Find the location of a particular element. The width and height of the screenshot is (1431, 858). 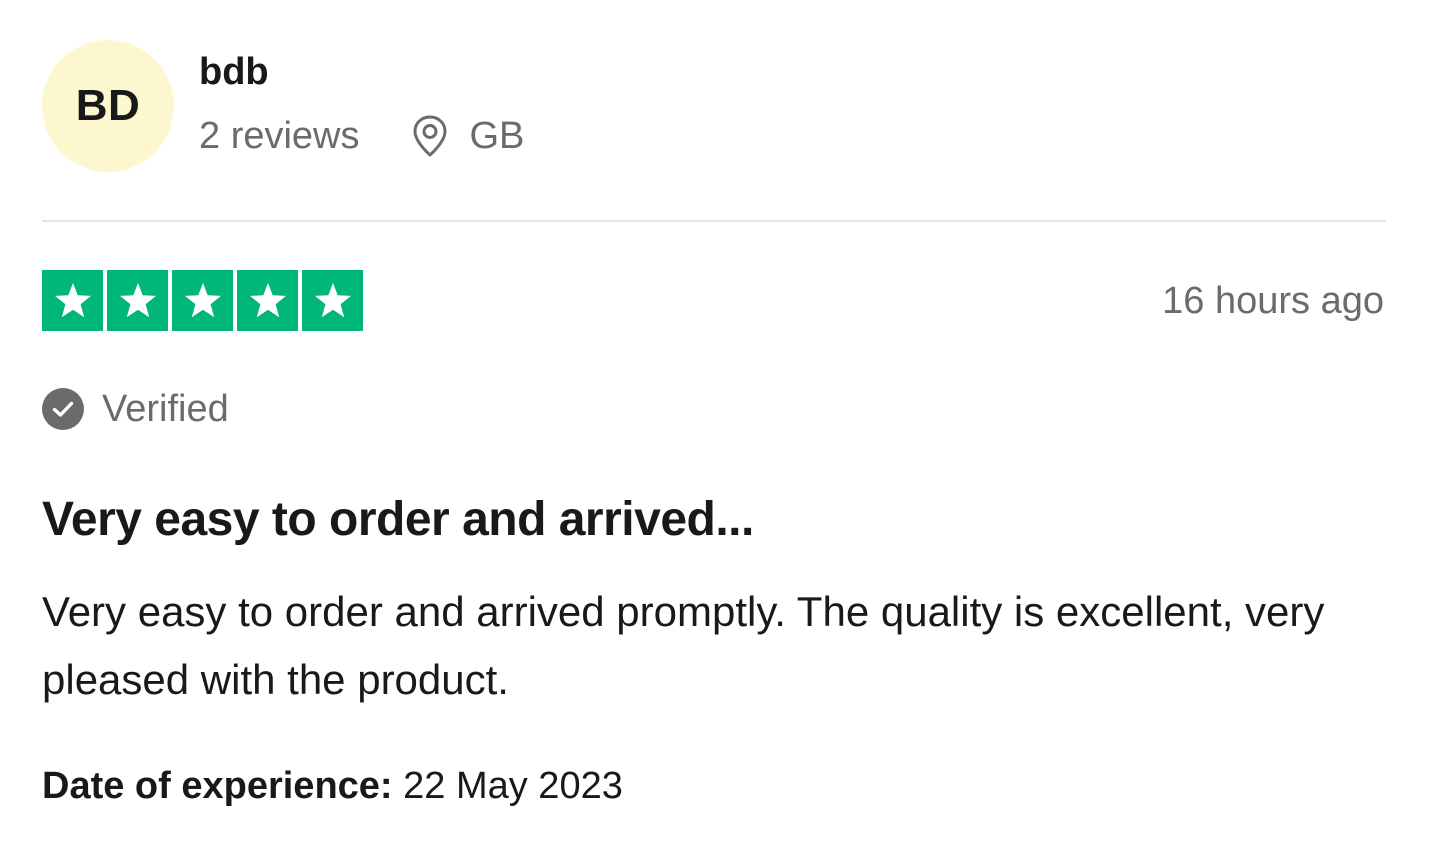

location-pin-icon is located at coordinates (430, 136).